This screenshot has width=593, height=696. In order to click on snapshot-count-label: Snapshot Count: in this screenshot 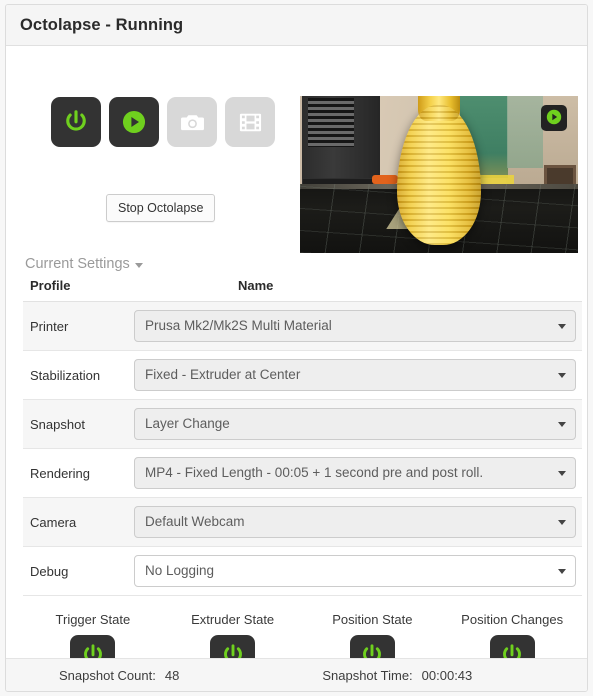, I will do `click(107, 675)`.